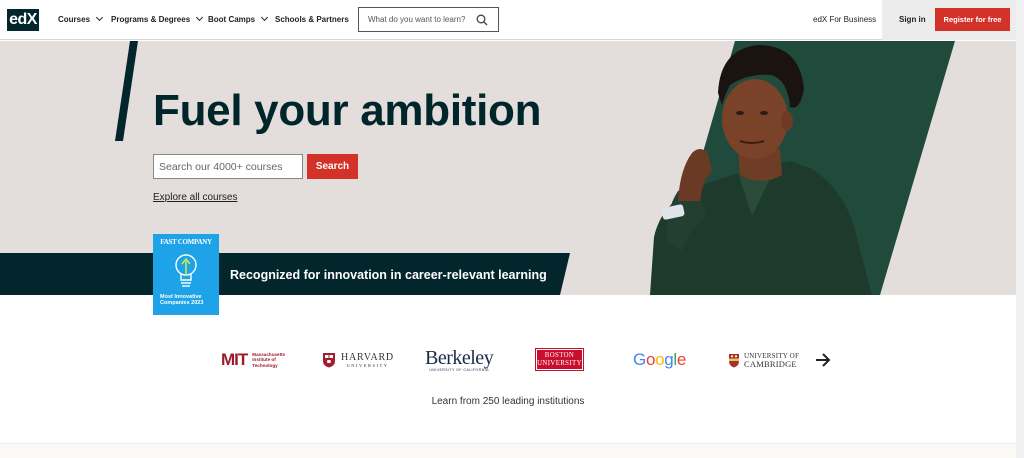  What do you see at coordinates (669, 359) in the screenshot?
I see `google-letter-4: g` at bounding box center [669, 359].